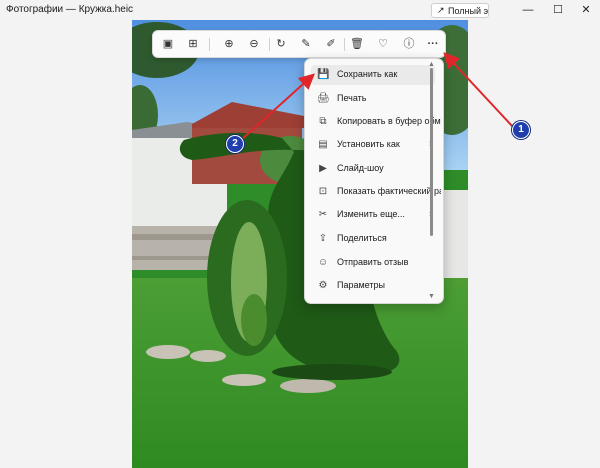 The image size is (600, 468). Describe the element at coordinates (376, 97) in the screenshot. I see `annotation-arrows` at that location.